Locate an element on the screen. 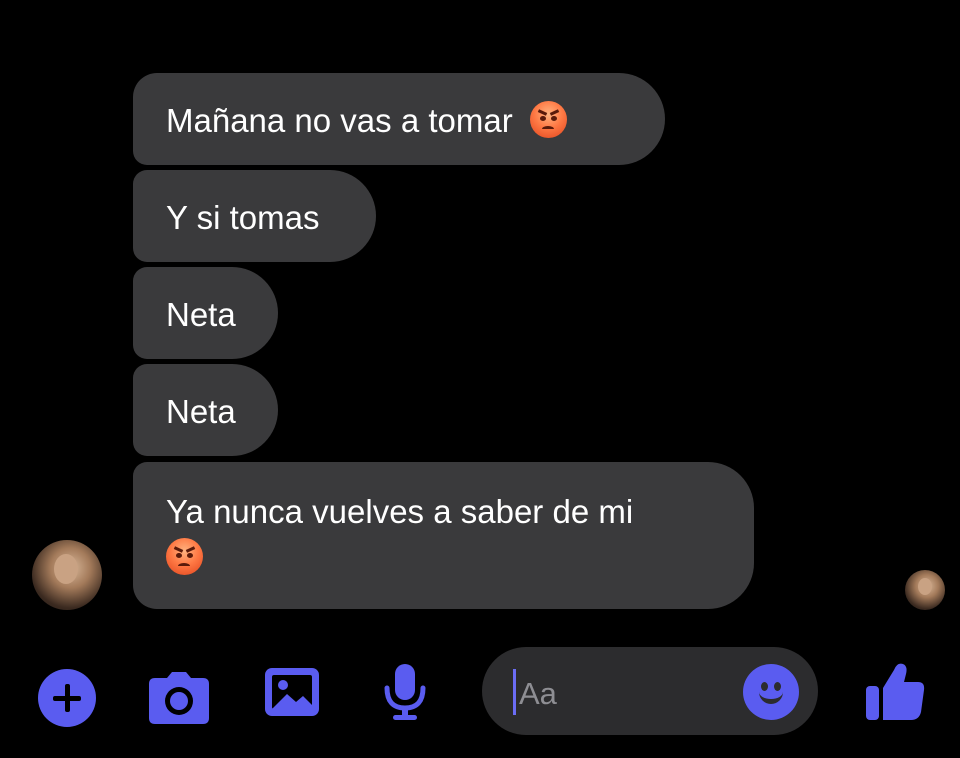 The height and width of the screenshot is (758, 960). message-bubble: Y si tomas is located at coordinates (254, 216).